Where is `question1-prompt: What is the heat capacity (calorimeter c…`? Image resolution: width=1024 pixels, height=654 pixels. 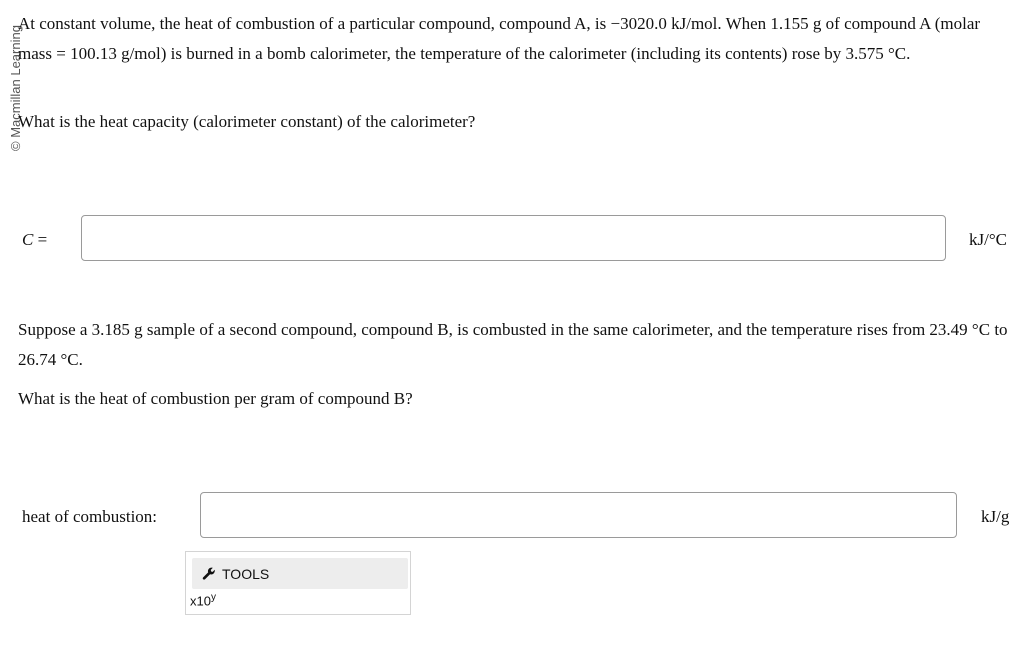
question1-prompt: What is the heat capacity (calorimeter c… is located at coordinates (247, 121).